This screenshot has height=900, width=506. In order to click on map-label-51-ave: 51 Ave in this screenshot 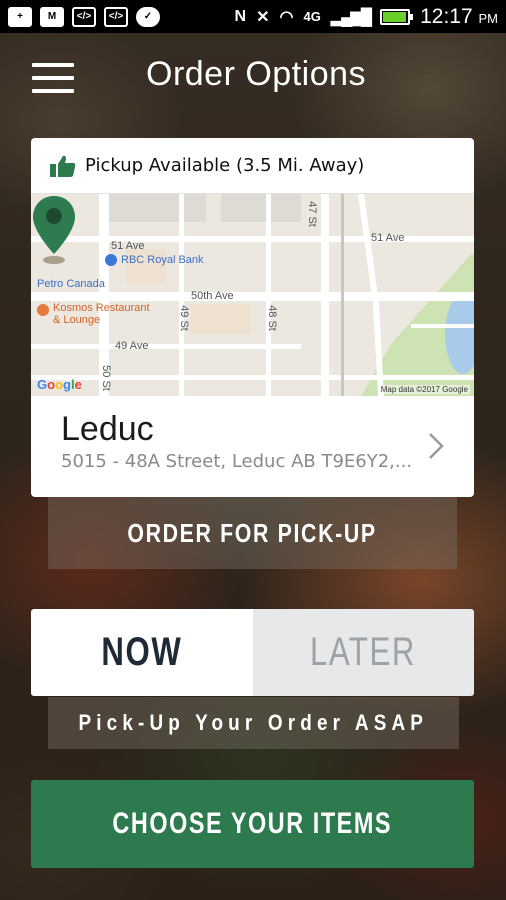, I will do `click(128, 246)`.